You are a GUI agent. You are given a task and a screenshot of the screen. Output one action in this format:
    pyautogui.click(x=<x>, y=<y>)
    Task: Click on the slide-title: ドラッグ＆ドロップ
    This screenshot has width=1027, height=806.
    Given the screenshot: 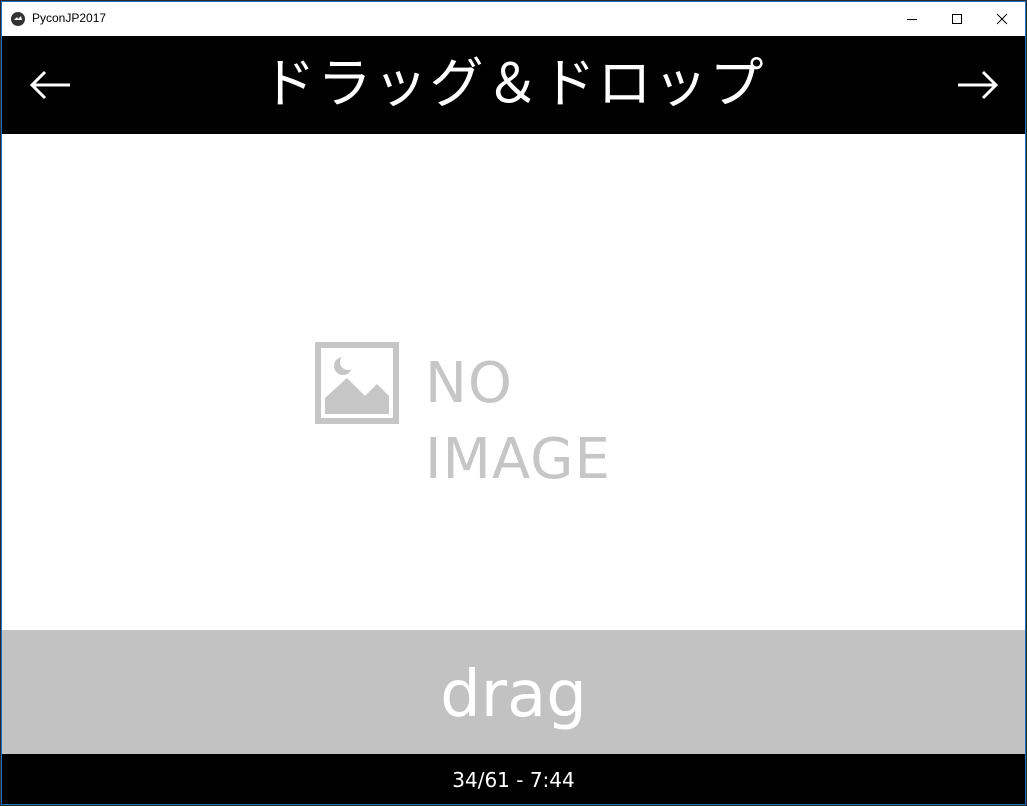 What is the action you would take?
    pyautogui.click(x=513, y=83)
    